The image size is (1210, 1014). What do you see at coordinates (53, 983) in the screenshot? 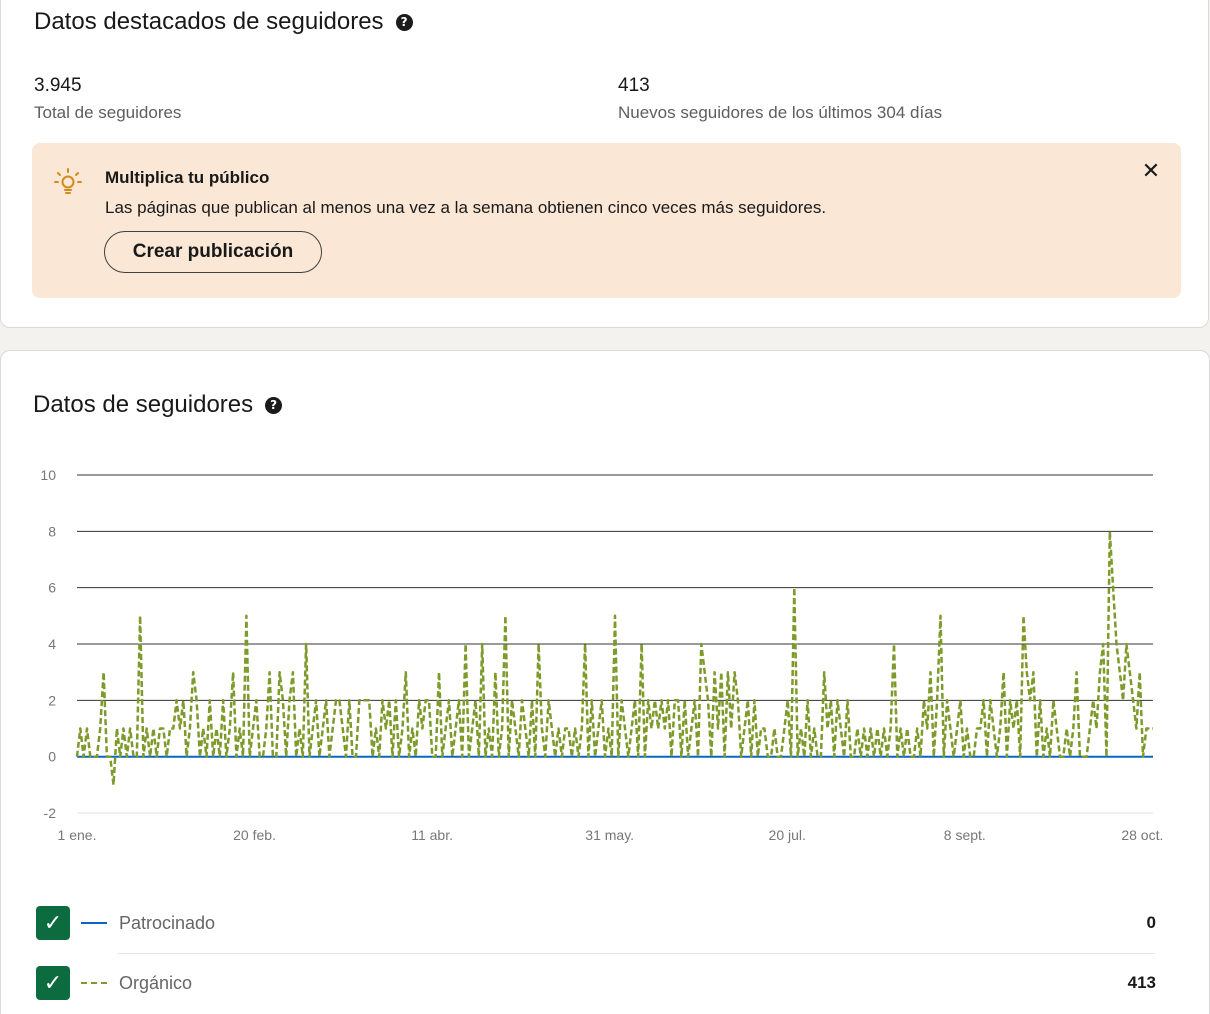
I see `organic-checkbox: ✓` at bounding box center [53, 983].